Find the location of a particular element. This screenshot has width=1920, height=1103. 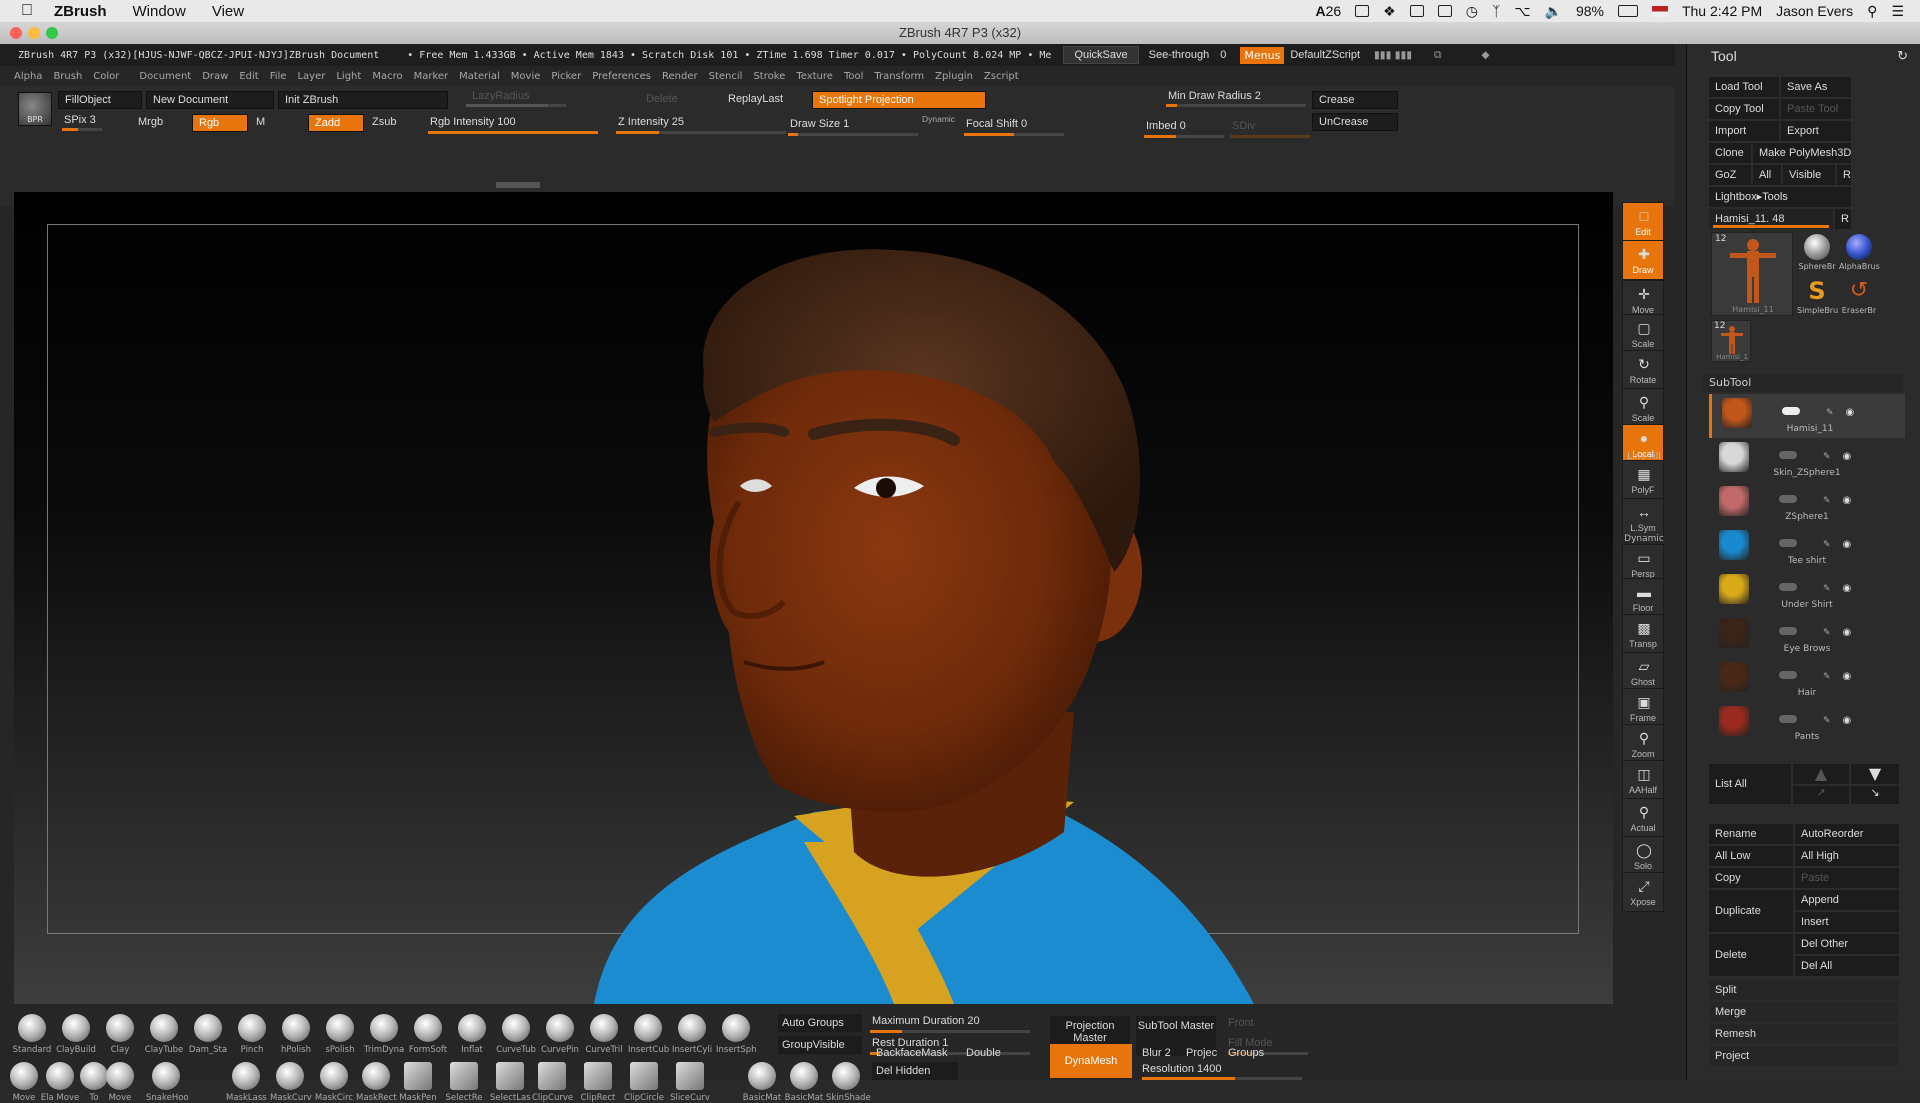

brush-selectlas: SelectLas is located at coordinates (510, 1082).